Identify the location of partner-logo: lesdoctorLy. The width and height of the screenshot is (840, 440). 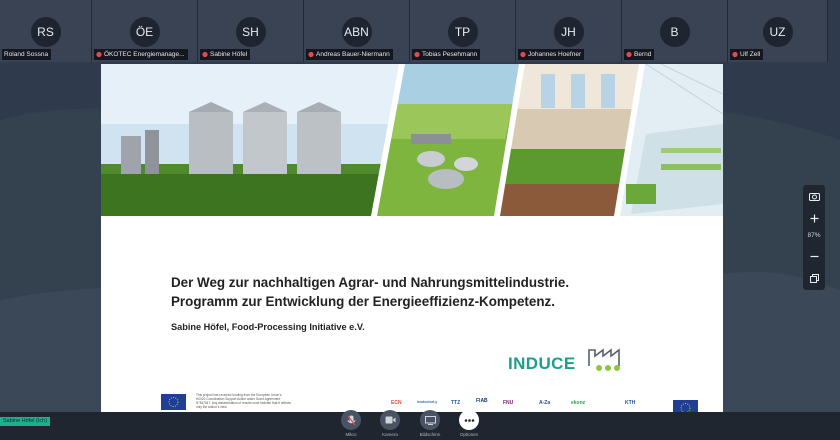
(427, 402).